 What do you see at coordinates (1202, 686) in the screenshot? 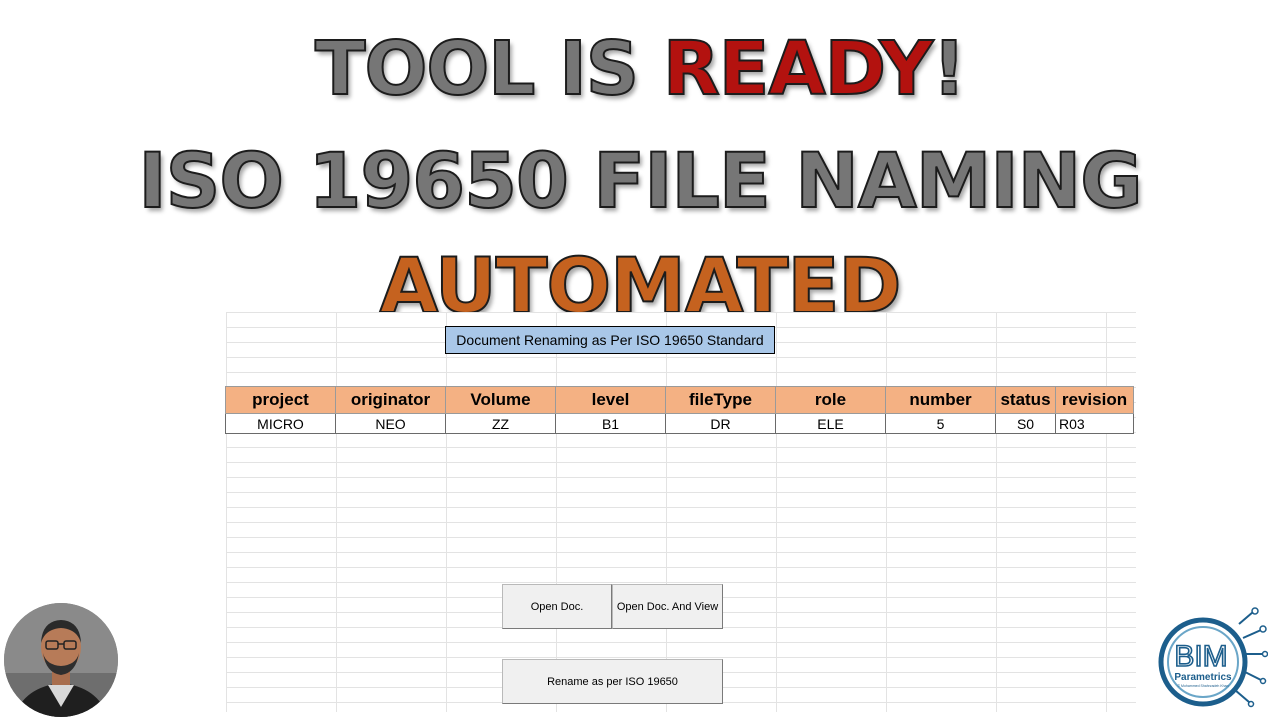
I see `logo-credit-text: © Mohammed Shahrzadeh Khan` at bounding box center [1202, 686].